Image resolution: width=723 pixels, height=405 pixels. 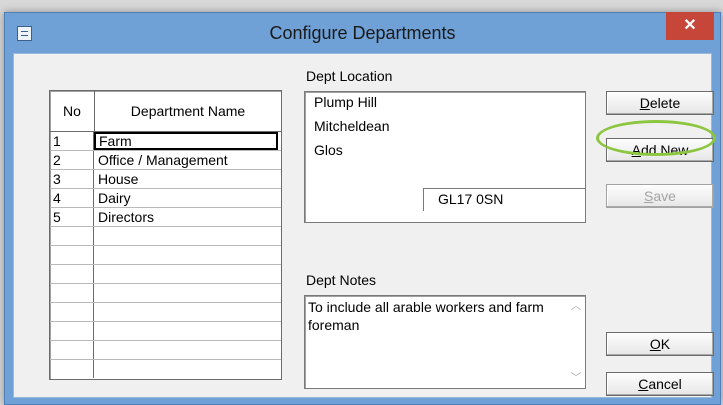 What do you see at coordinates (72, 160) in the screenshot?
I see `cell-no: 2` at bounding box center [72, 160].